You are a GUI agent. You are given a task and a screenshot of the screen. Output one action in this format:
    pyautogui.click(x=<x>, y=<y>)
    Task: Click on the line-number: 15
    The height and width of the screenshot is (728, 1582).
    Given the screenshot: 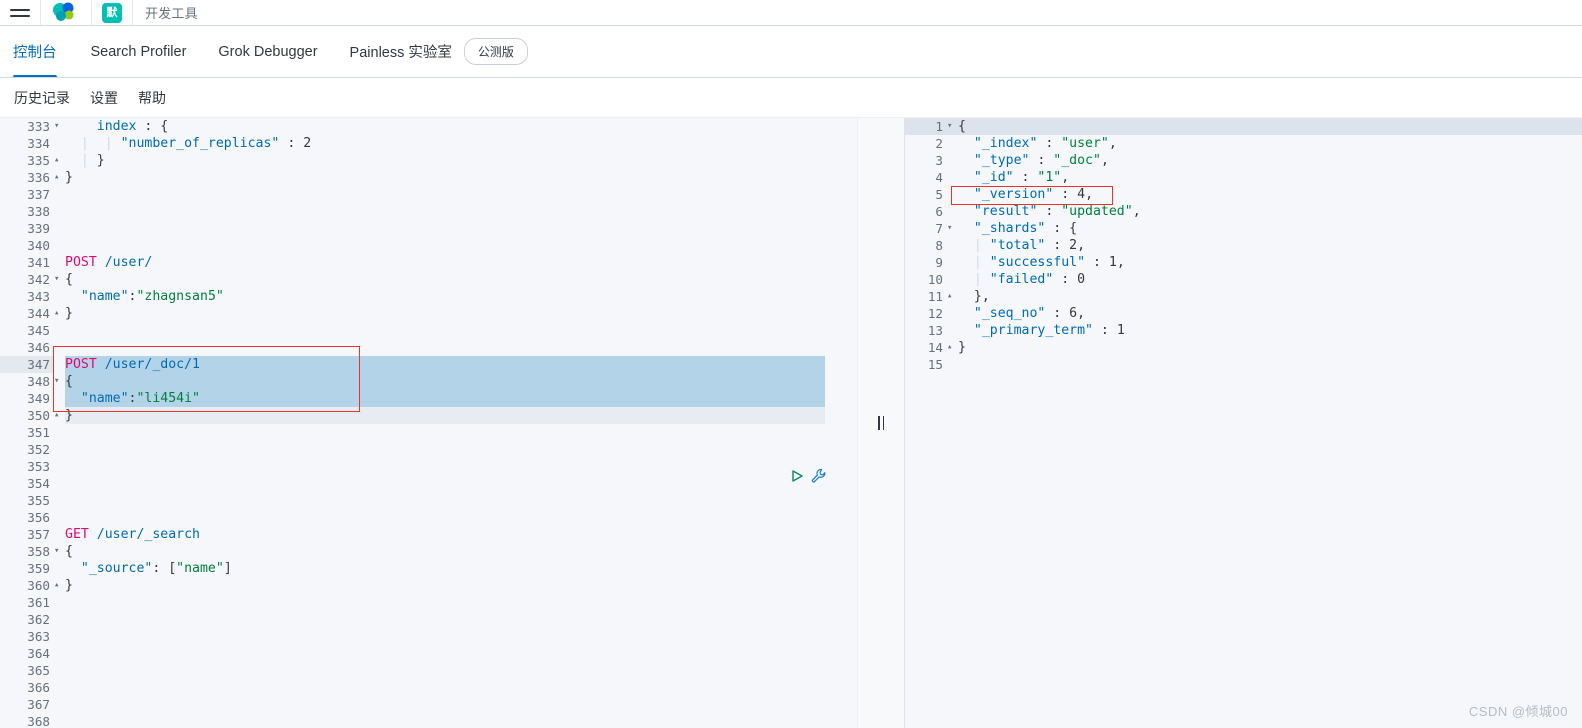 What is the action you would take?
    pyautogui.click(x=935, y=364)
    